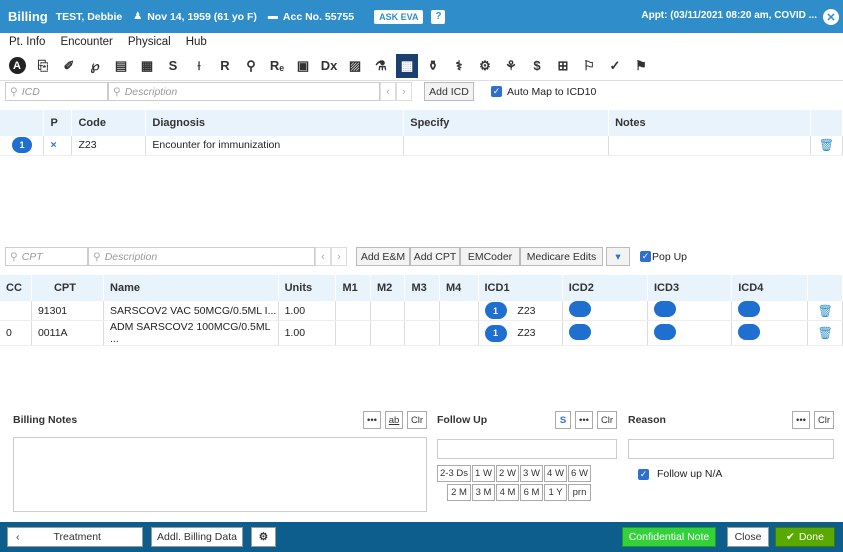  What do you see at coordinates (531, 473) in the screenshot?
I see `follow-up-option: 3 W` at bounding box center [531, 473].